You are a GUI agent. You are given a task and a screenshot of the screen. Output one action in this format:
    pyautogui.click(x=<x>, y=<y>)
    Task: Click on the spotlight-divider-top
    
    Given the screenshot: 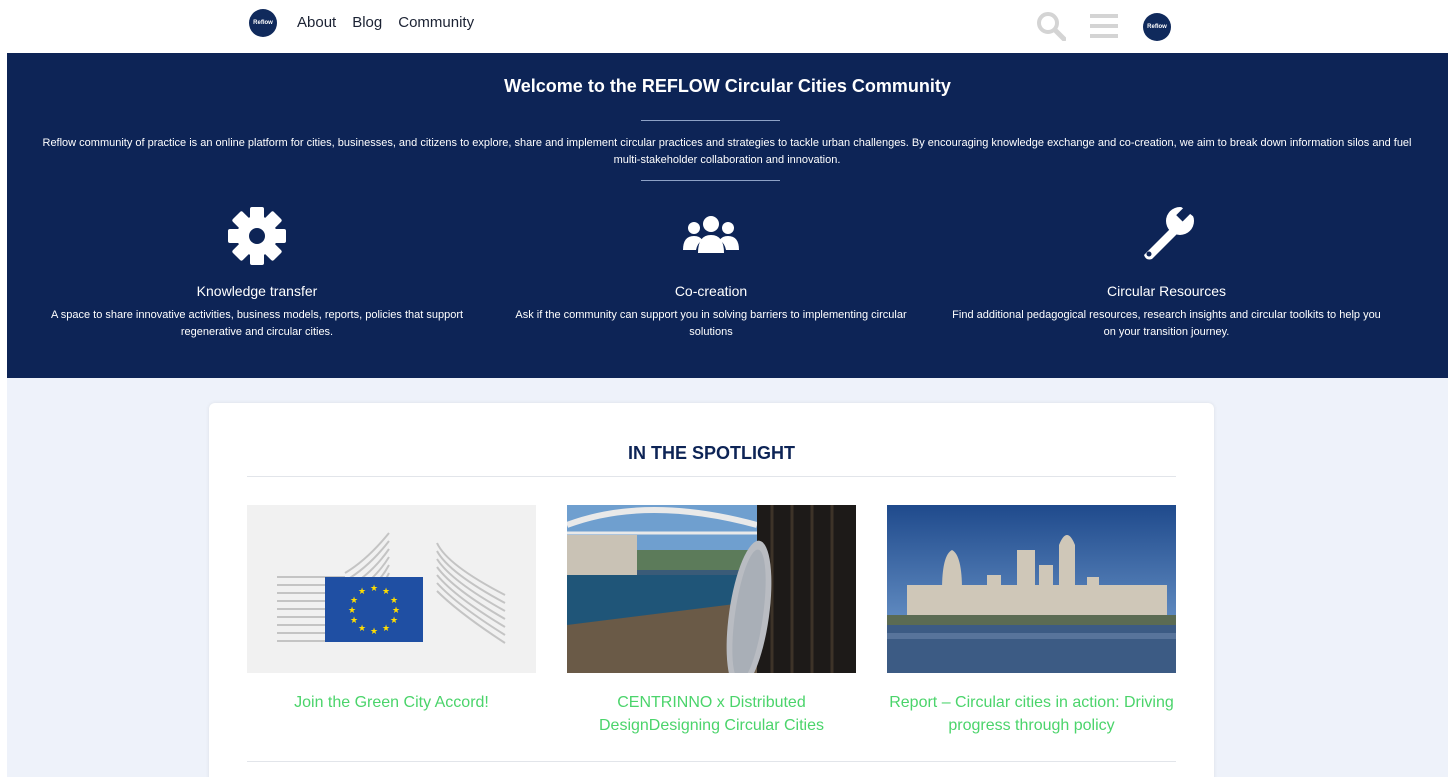 What is the action you would take?
    pyautogui.click(x=711, y=476)
    